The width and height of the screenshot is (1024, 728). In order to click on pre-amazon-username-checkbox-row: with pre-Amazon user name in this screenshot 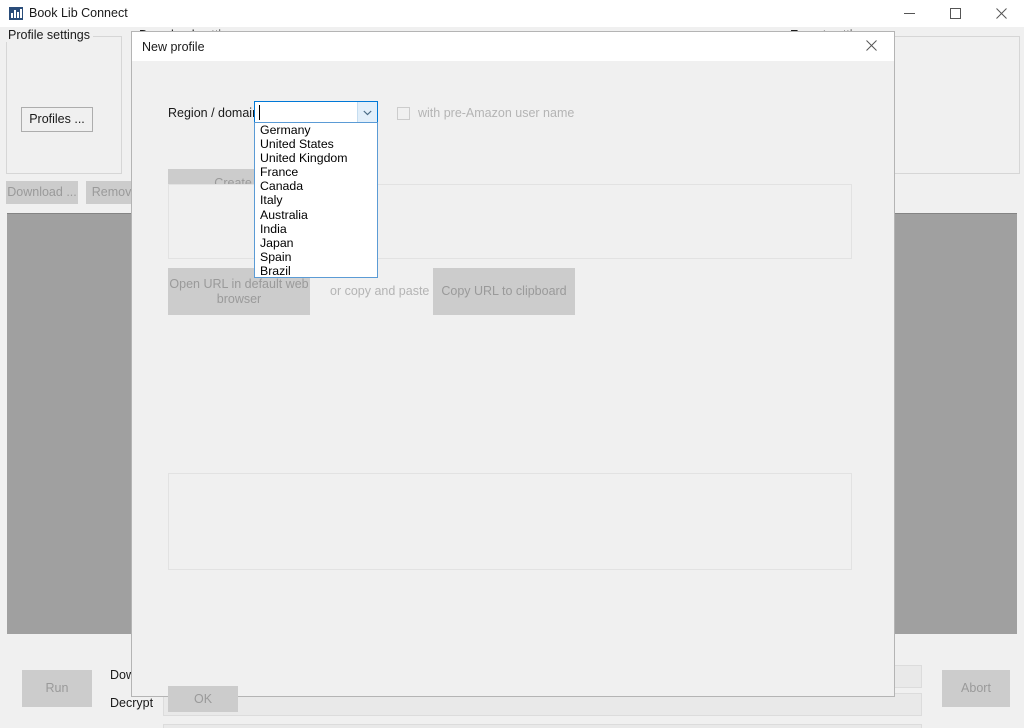, I will do `click(485, 113)`.